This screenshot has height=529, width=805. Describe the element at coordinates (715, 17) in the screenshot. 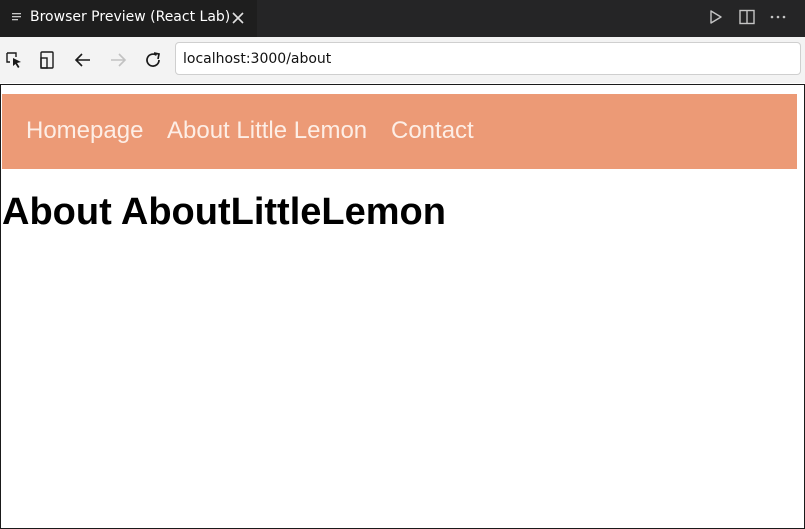

I see `play-icon` at that location.